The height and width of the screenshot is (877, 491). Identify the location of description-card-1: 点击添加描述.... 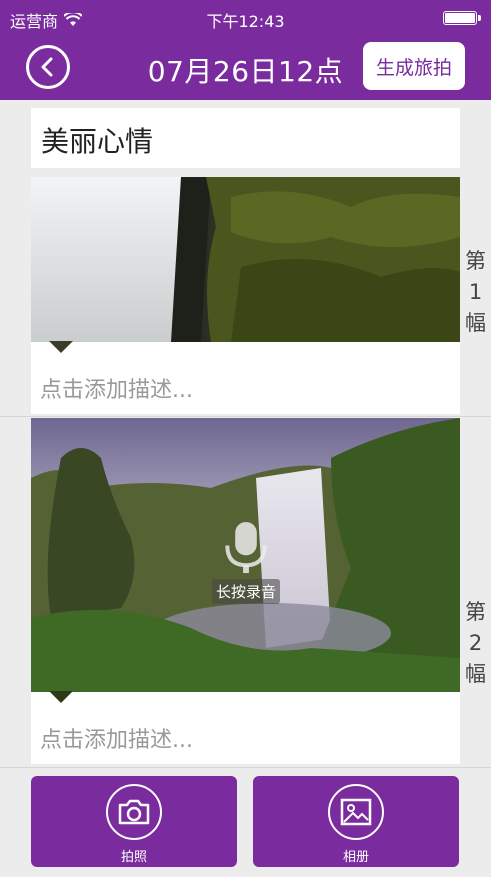
(245, 377).